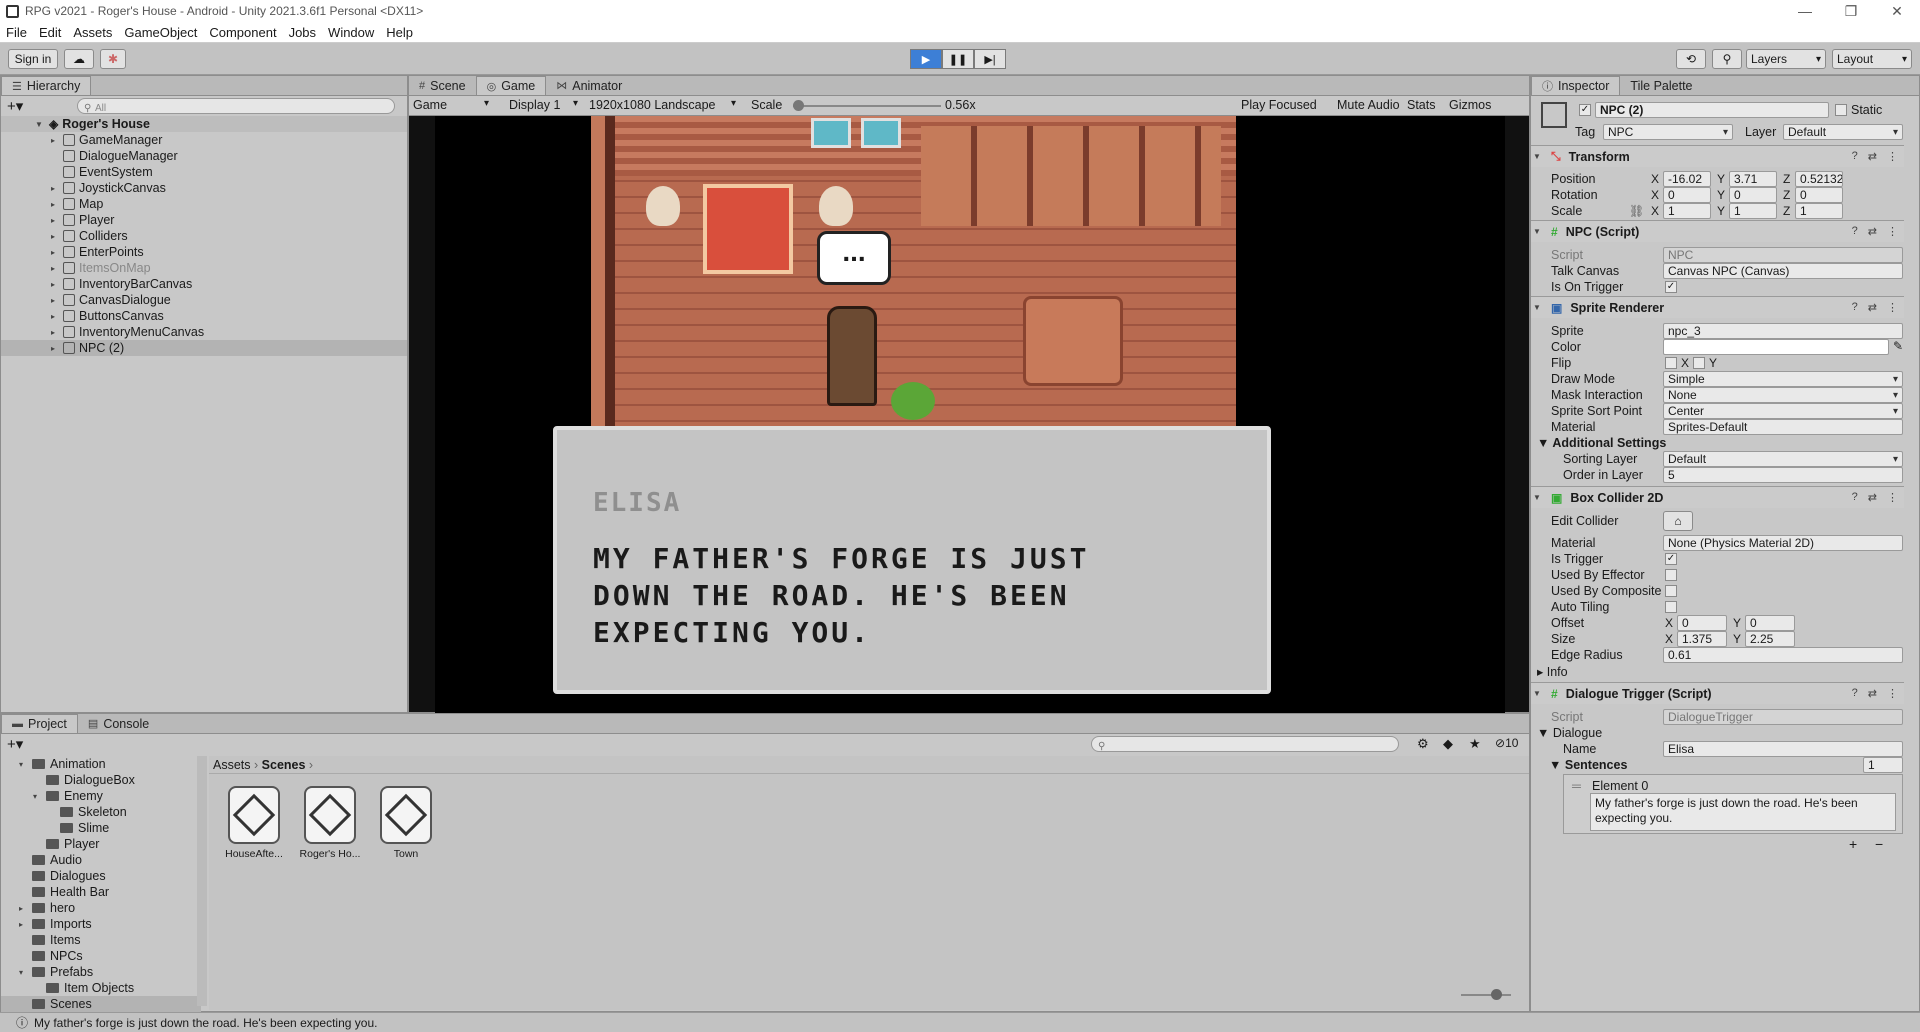 The width and height of the screenshot is (1920, 1032). I want to click on hierarchy-item: EventSystem, so click(204, 172).